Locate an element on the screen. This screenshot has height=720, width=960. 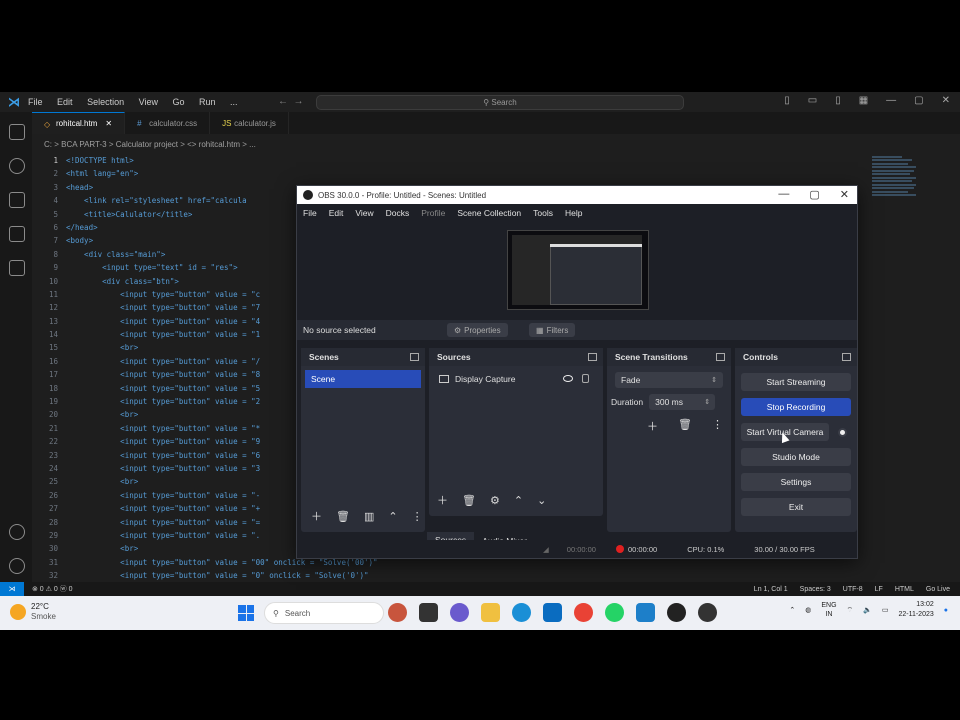
manage-gear-icon is located at coordinates (17, 566).